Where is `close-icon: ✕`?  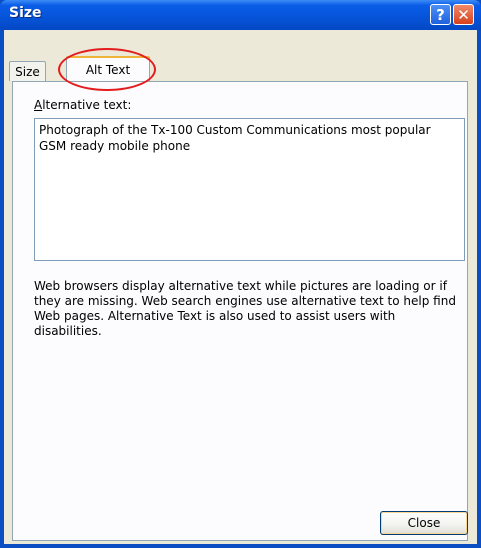
close-icon: ✕ is located at coordinates (463, 14).